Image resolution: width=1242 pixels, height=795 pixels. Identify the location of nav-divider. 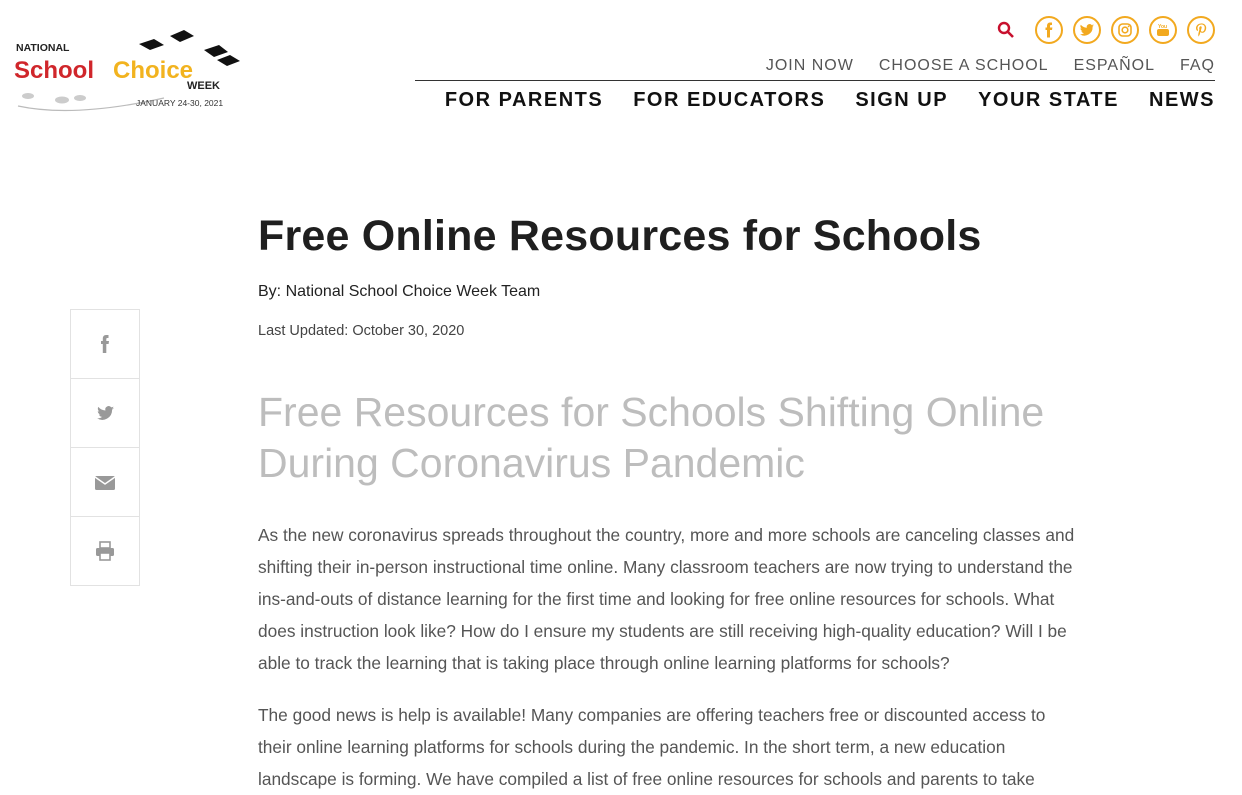
(815, 80).